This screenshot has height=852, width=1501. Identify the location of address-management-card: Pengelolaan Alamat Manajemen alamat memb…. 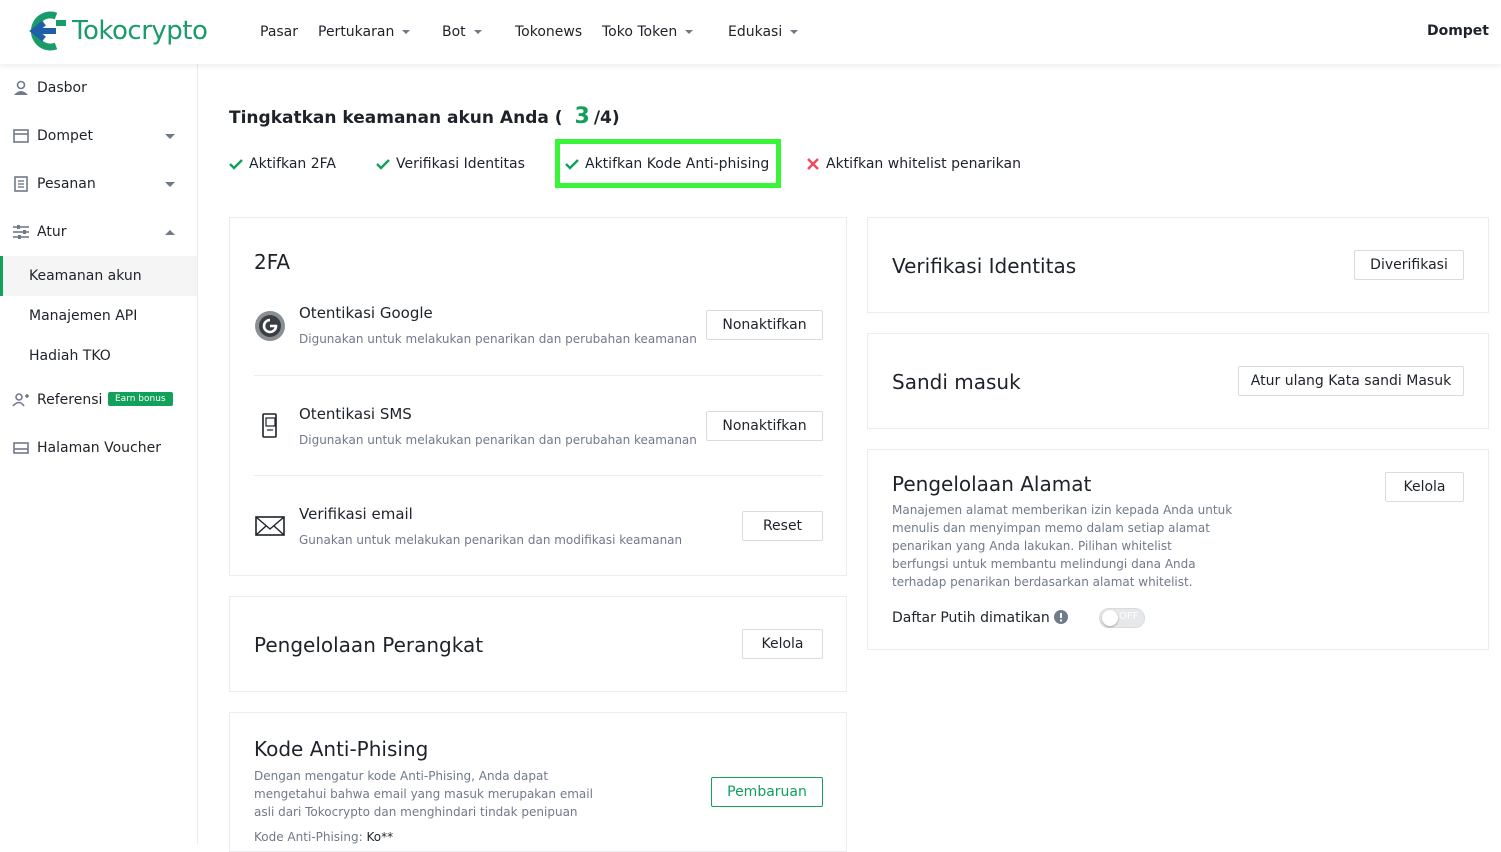
(1178, 549).